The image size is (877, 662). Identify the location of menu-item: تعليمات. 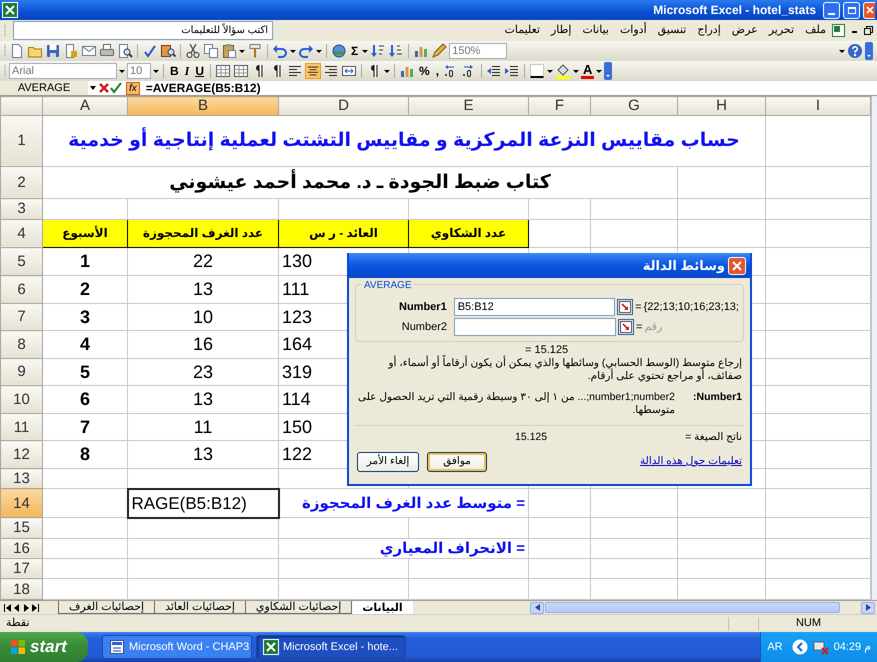
(522, 30).